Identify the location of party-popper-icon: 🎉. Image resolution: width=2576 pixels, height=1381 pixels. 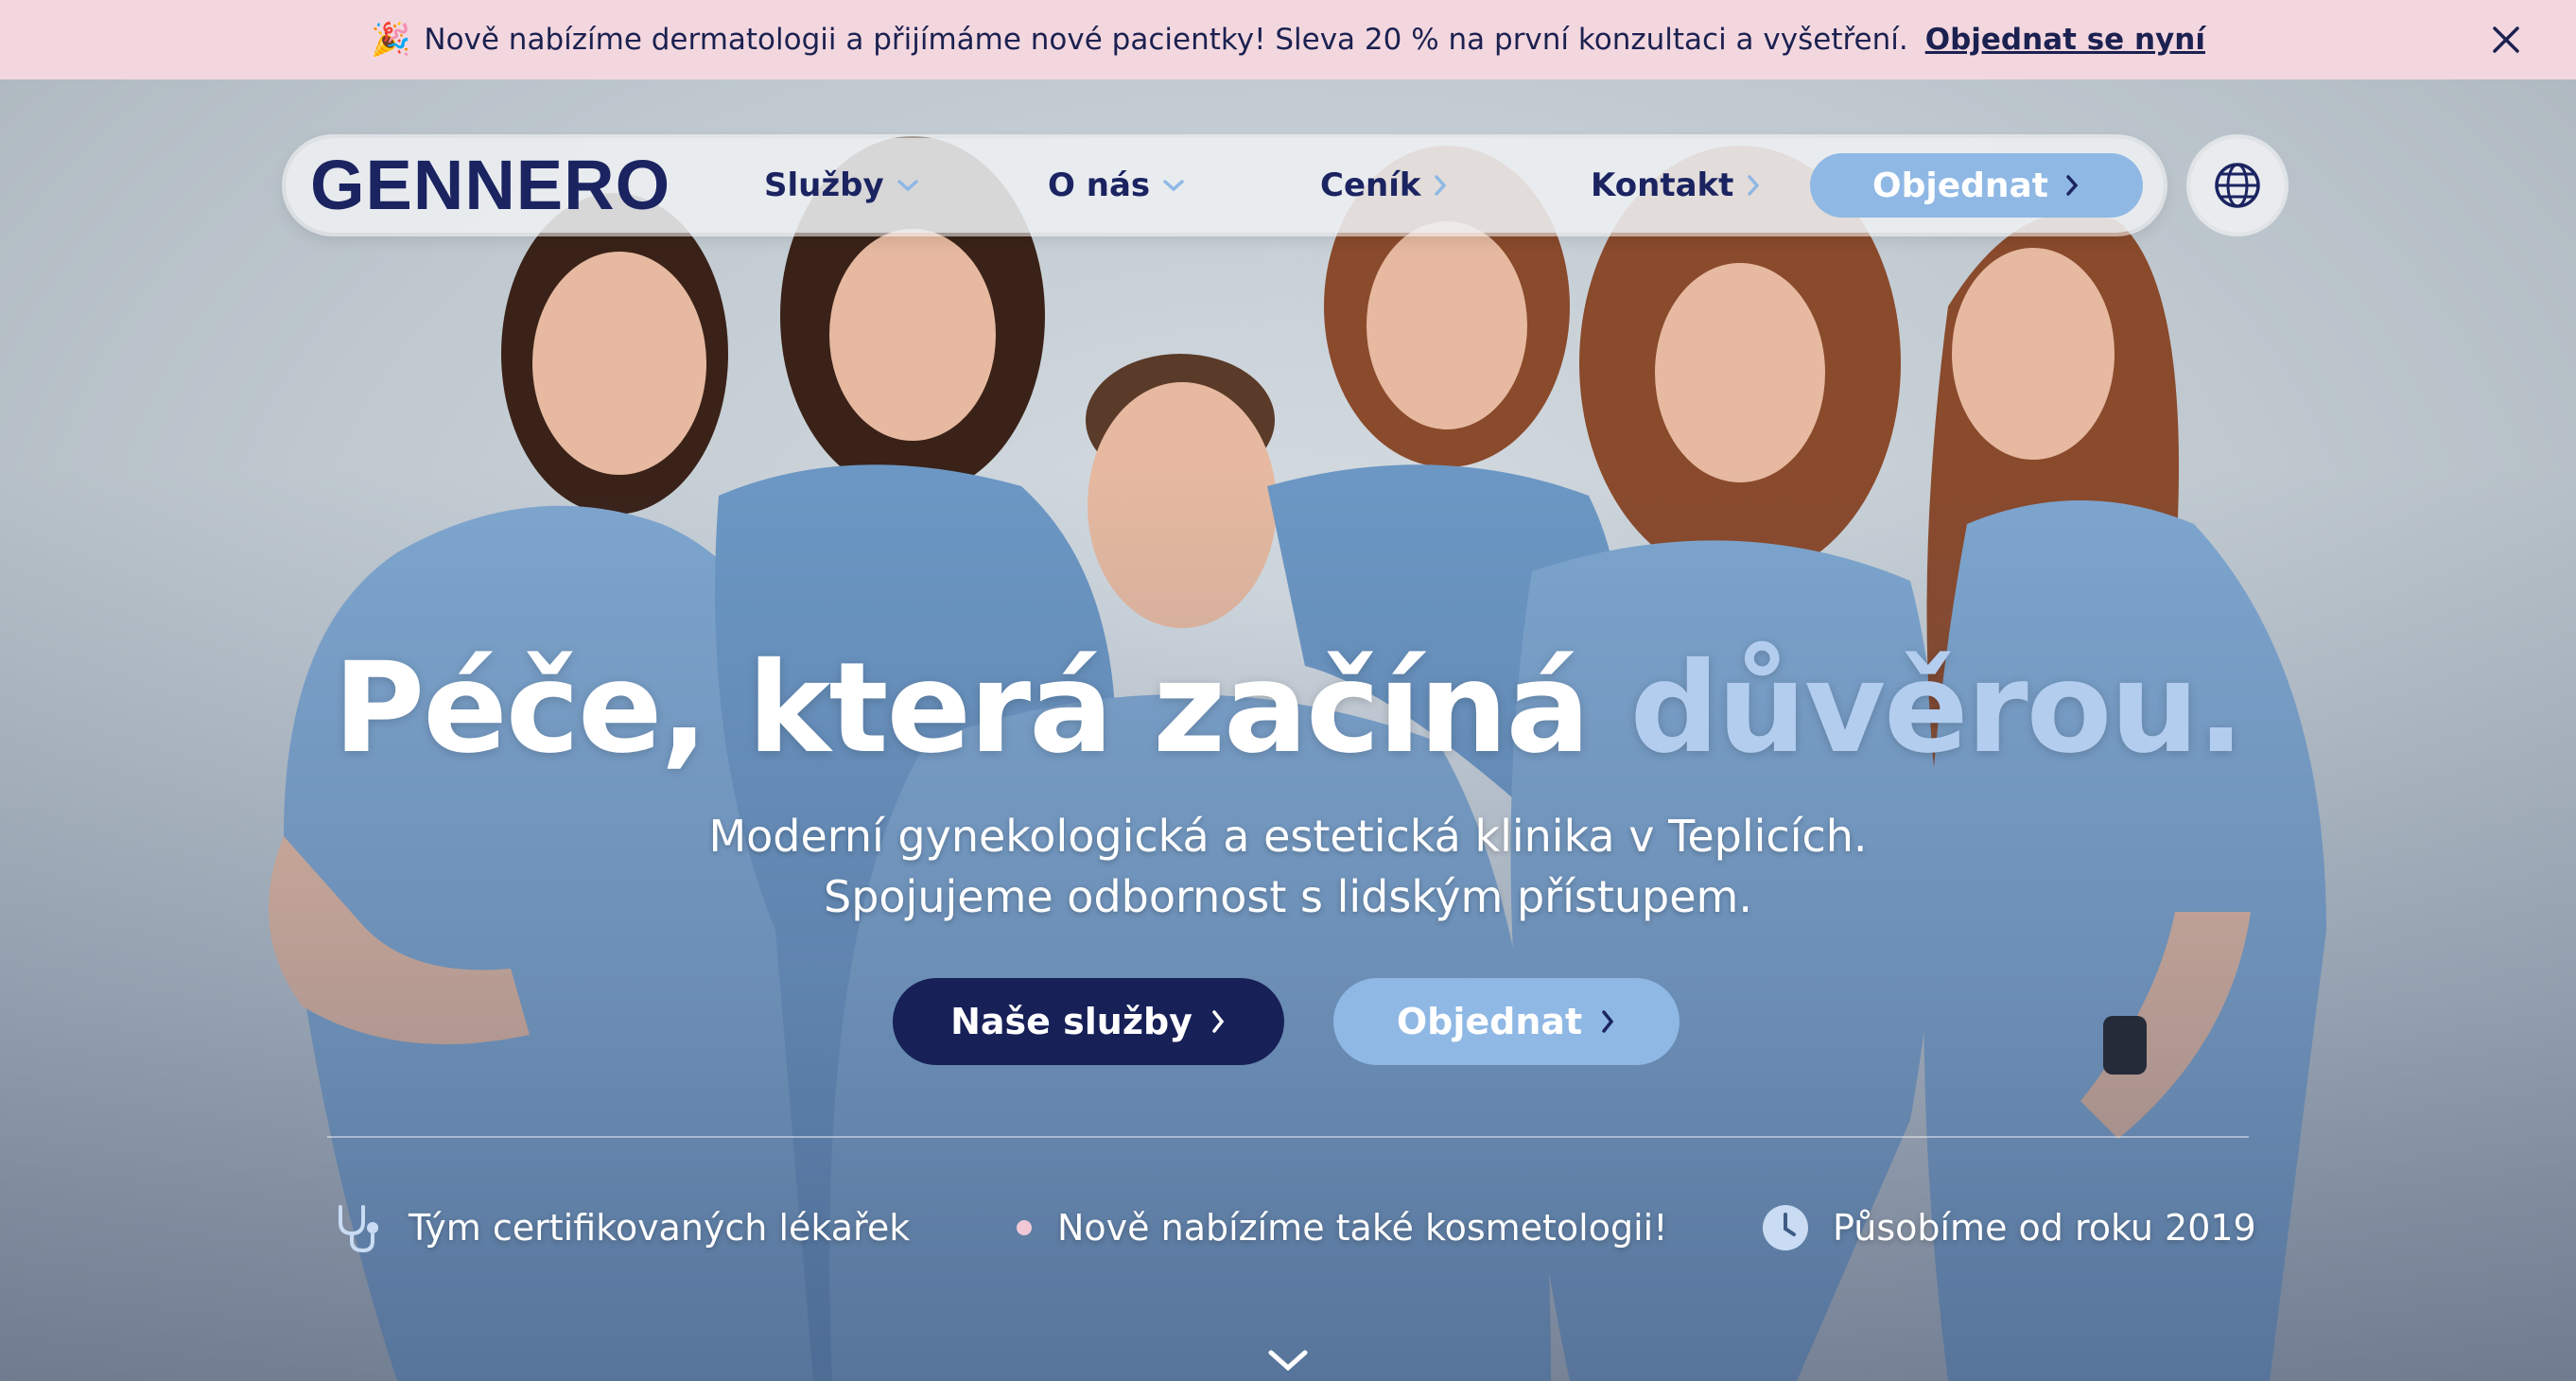
(391, 40).